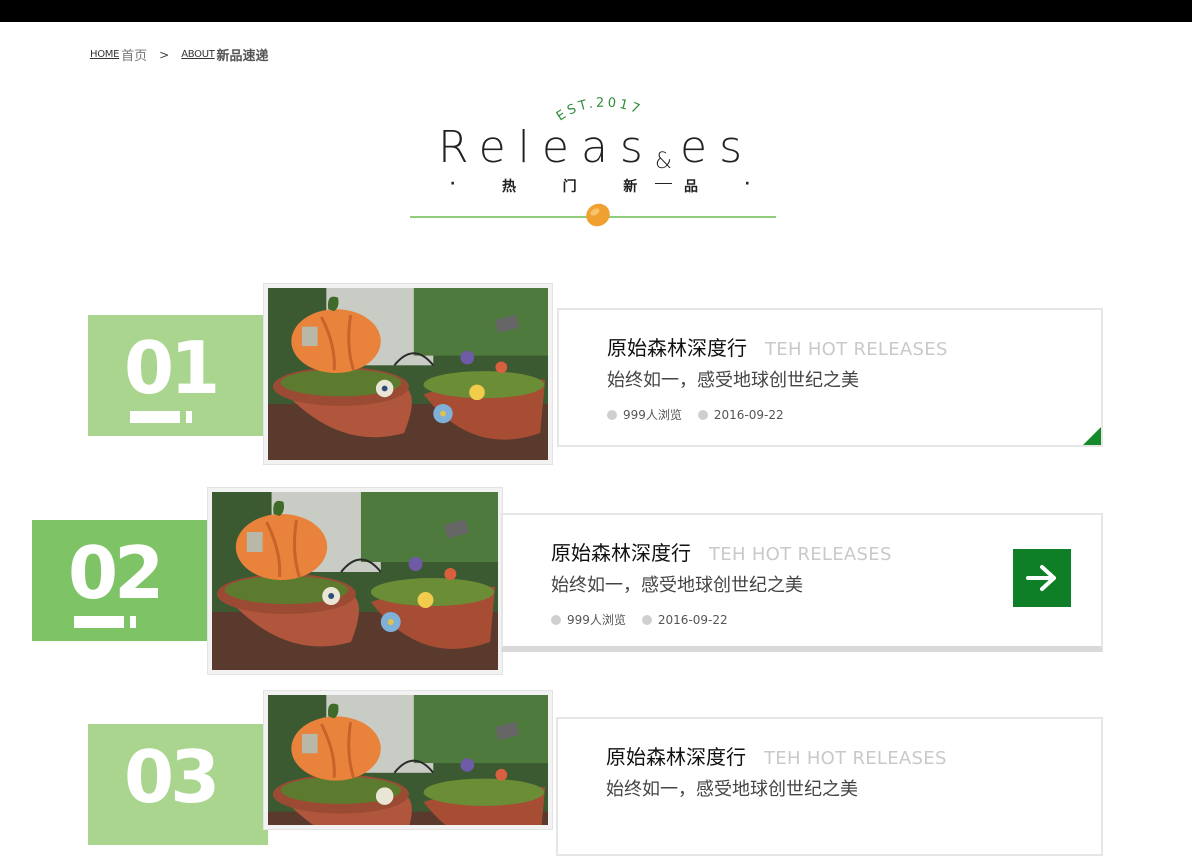  What do you see at coordinates (599, 109) in the screenshot?
I see `svg-text: EST.2017` at bounding box center [599, 109].